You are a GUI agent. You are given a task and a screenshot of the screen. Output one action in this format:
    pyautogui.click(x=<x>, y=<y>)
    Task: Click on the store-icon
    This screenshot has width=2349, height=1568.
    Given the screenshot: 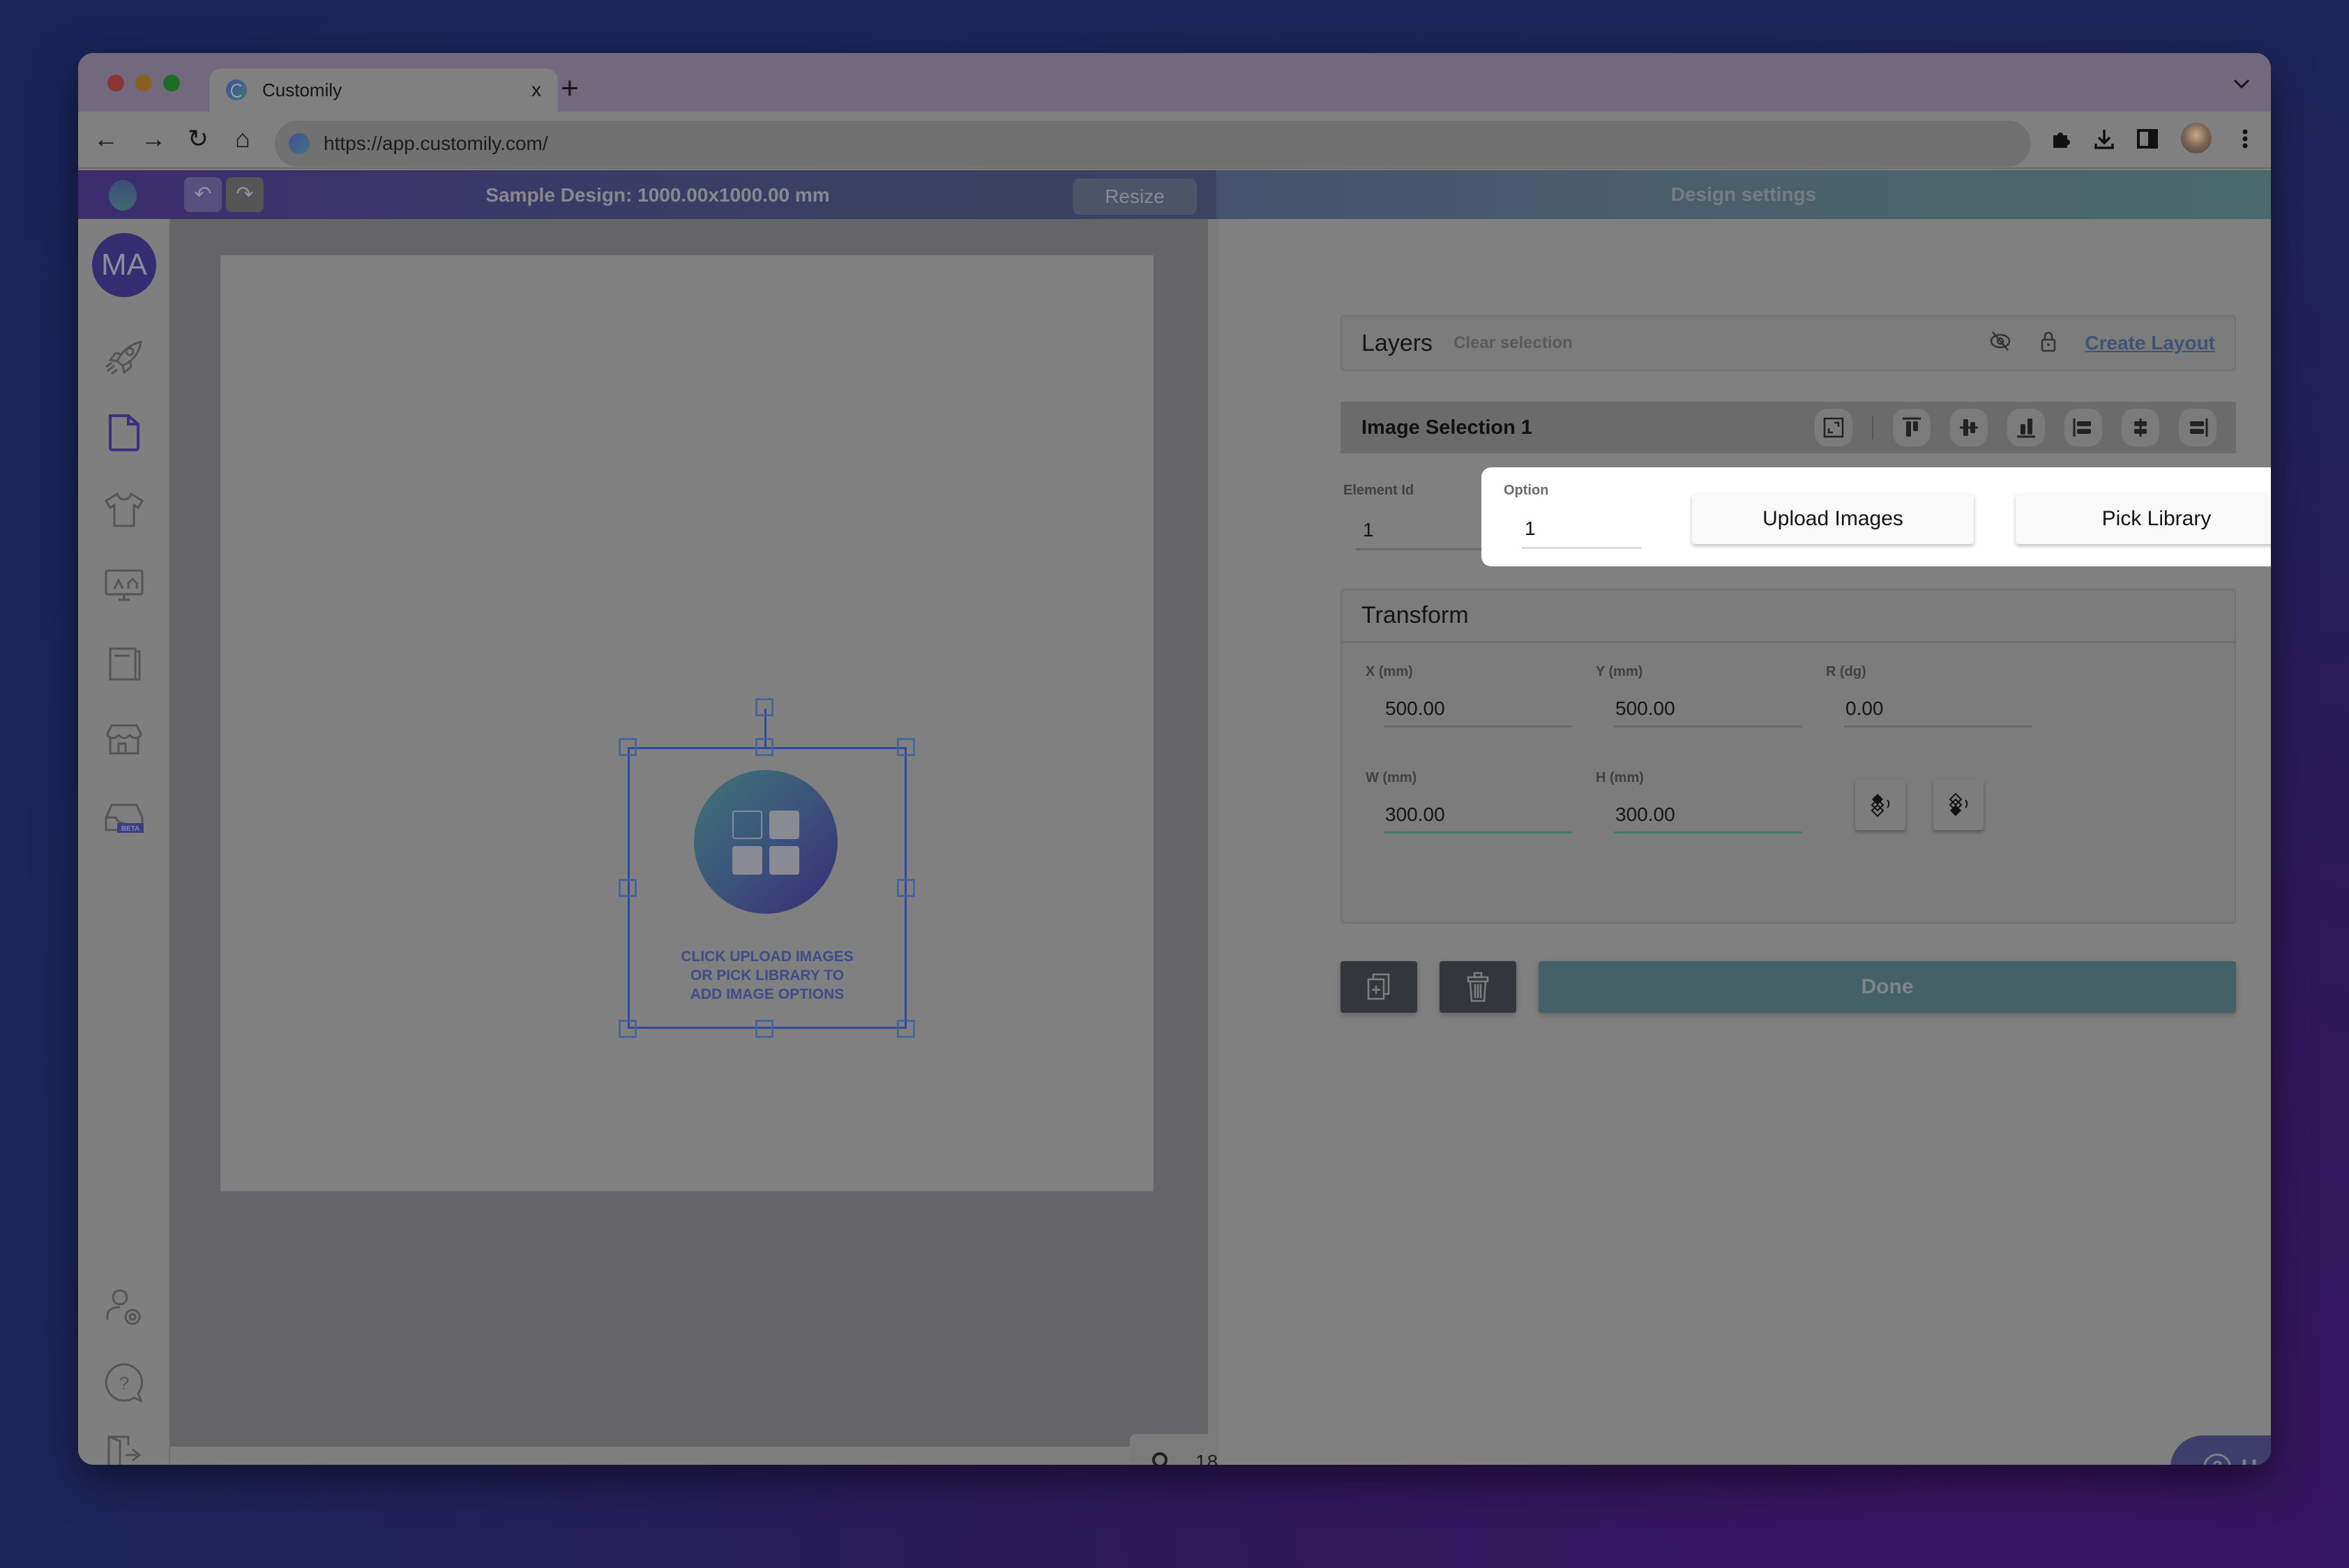 What is the action you would take?
    pyautogui.click(x=124, y=739)
    